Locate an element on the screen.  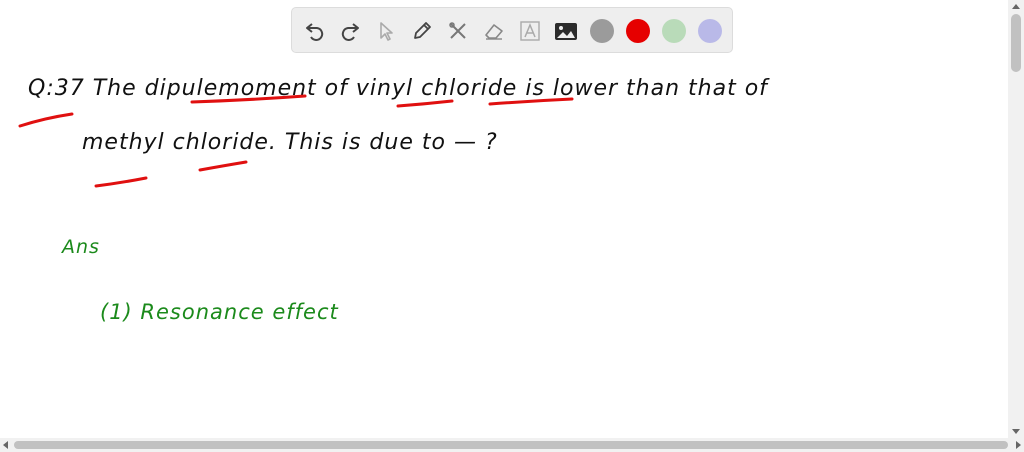
drawing-toolbar is located at coordinates (512, 30).